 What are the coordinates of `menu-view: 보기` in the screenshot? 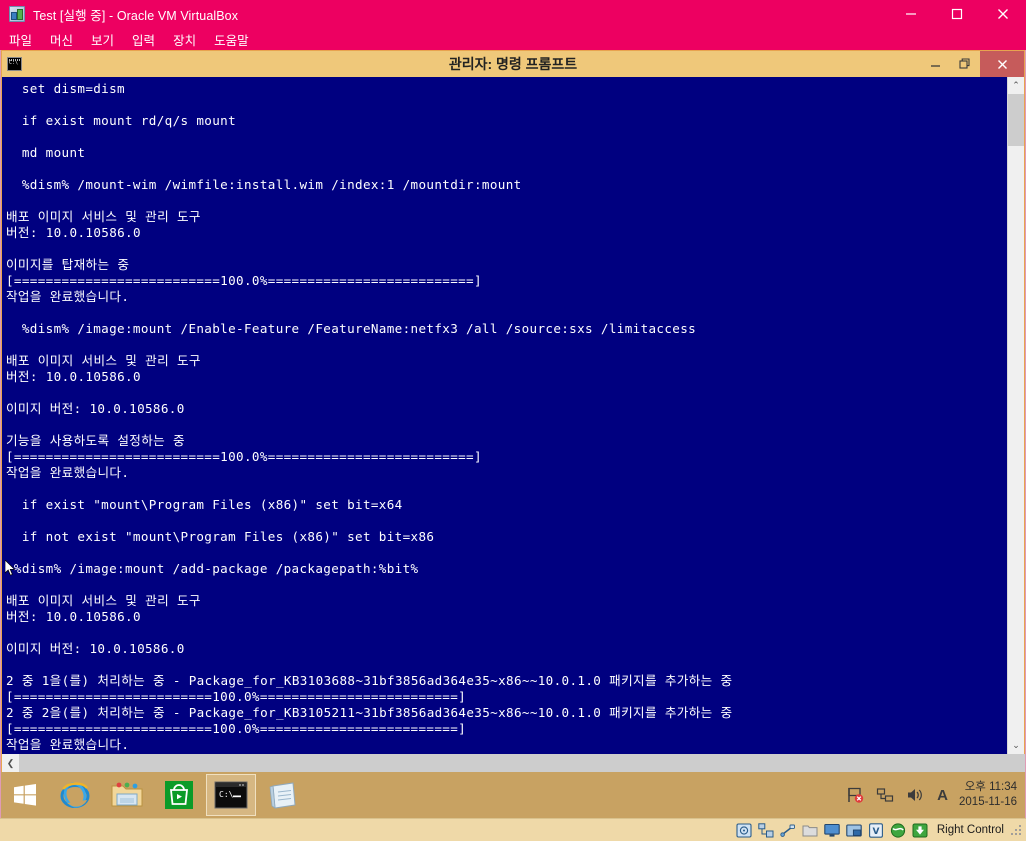 It's located at (107, 39).